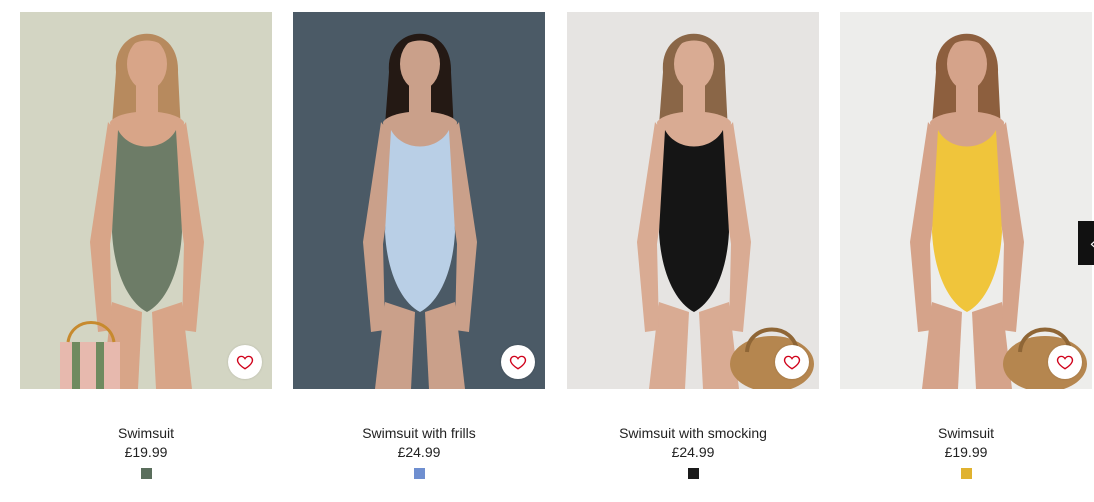 The width and height of the screenshot is (1094, 502). I want to click on chevron-right-icon: ‹, so click(1092, 243).